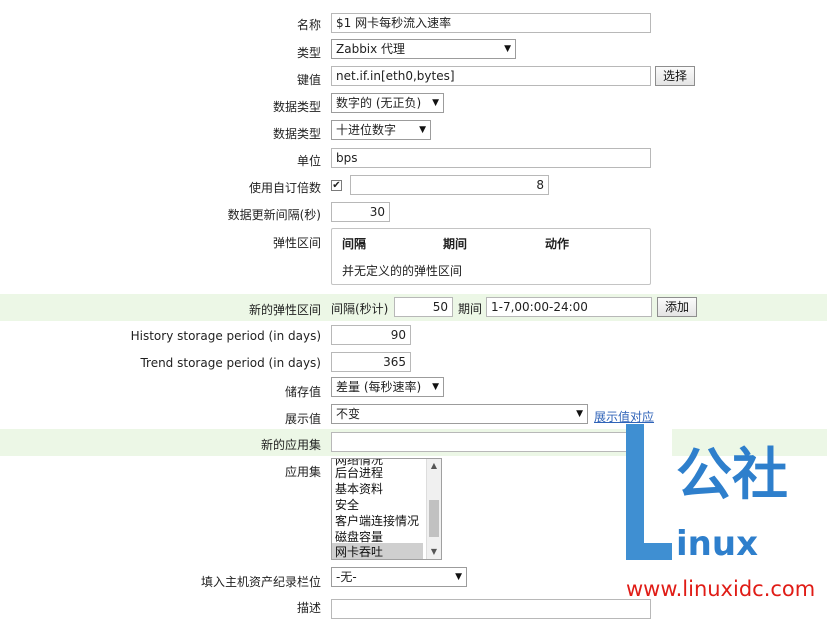 This screenshot has width=827, height=619. Describe the element at coordinates (732, 475) in the screenshot. I see `watermark-text: 公社` at that location.